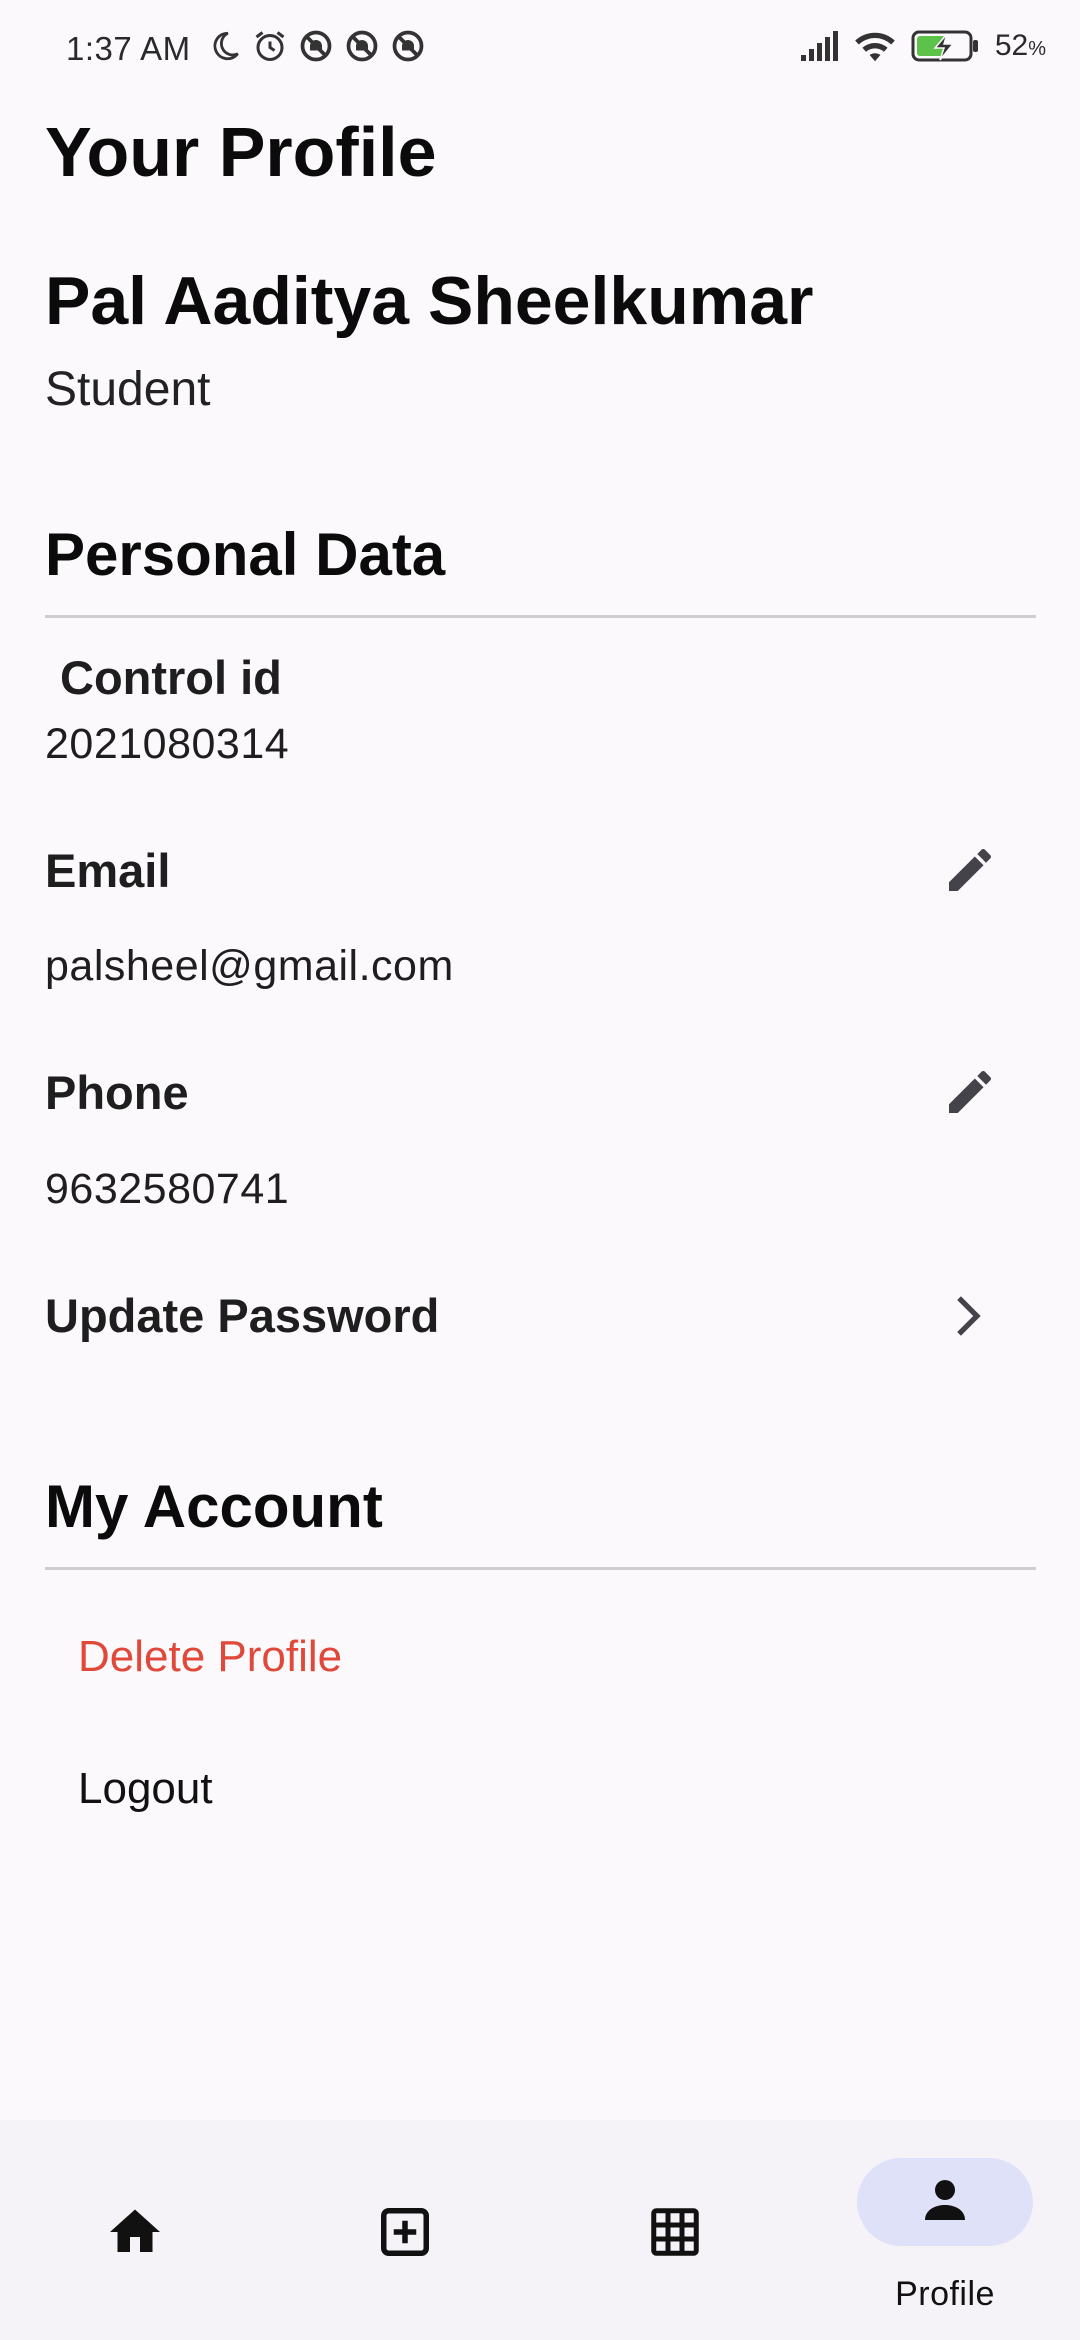  I want to click on home-icon, so click(135, 2230).